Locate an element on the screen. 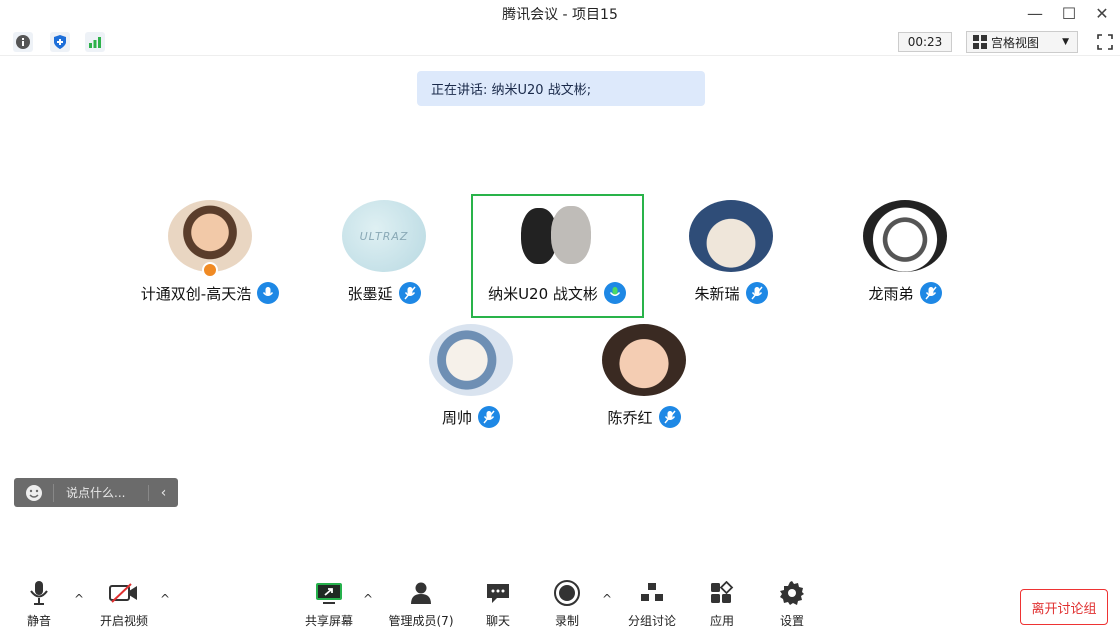 Image resolution: width=1120 pixels, height=630 pixels. view-mode-label: 宫格视图 is located at coordinates (1015, 42).